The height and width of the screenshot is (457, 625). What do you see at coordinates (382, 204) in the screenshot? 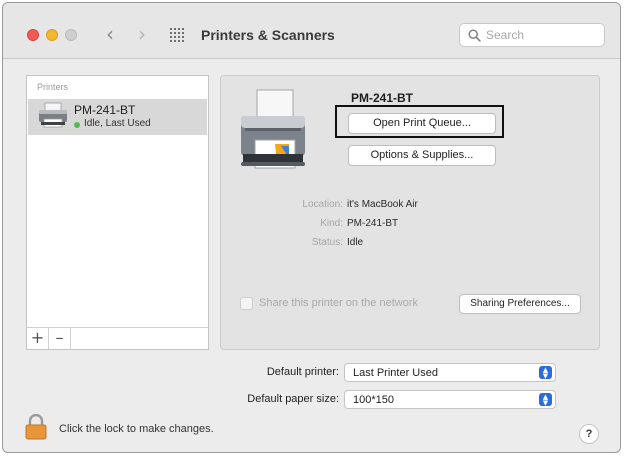
I see `location-value: it's MacBook Air` at bounding box center [382, 204].